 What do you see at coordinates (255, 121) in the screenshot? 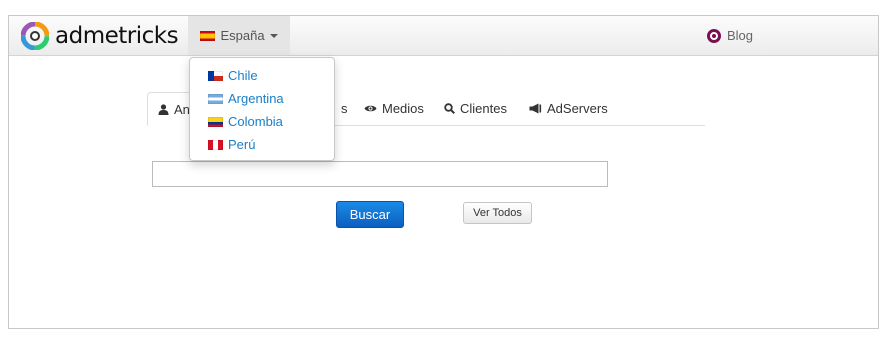
I see `dropdown-item-label: Colombia` at bounding box center [255, 121].